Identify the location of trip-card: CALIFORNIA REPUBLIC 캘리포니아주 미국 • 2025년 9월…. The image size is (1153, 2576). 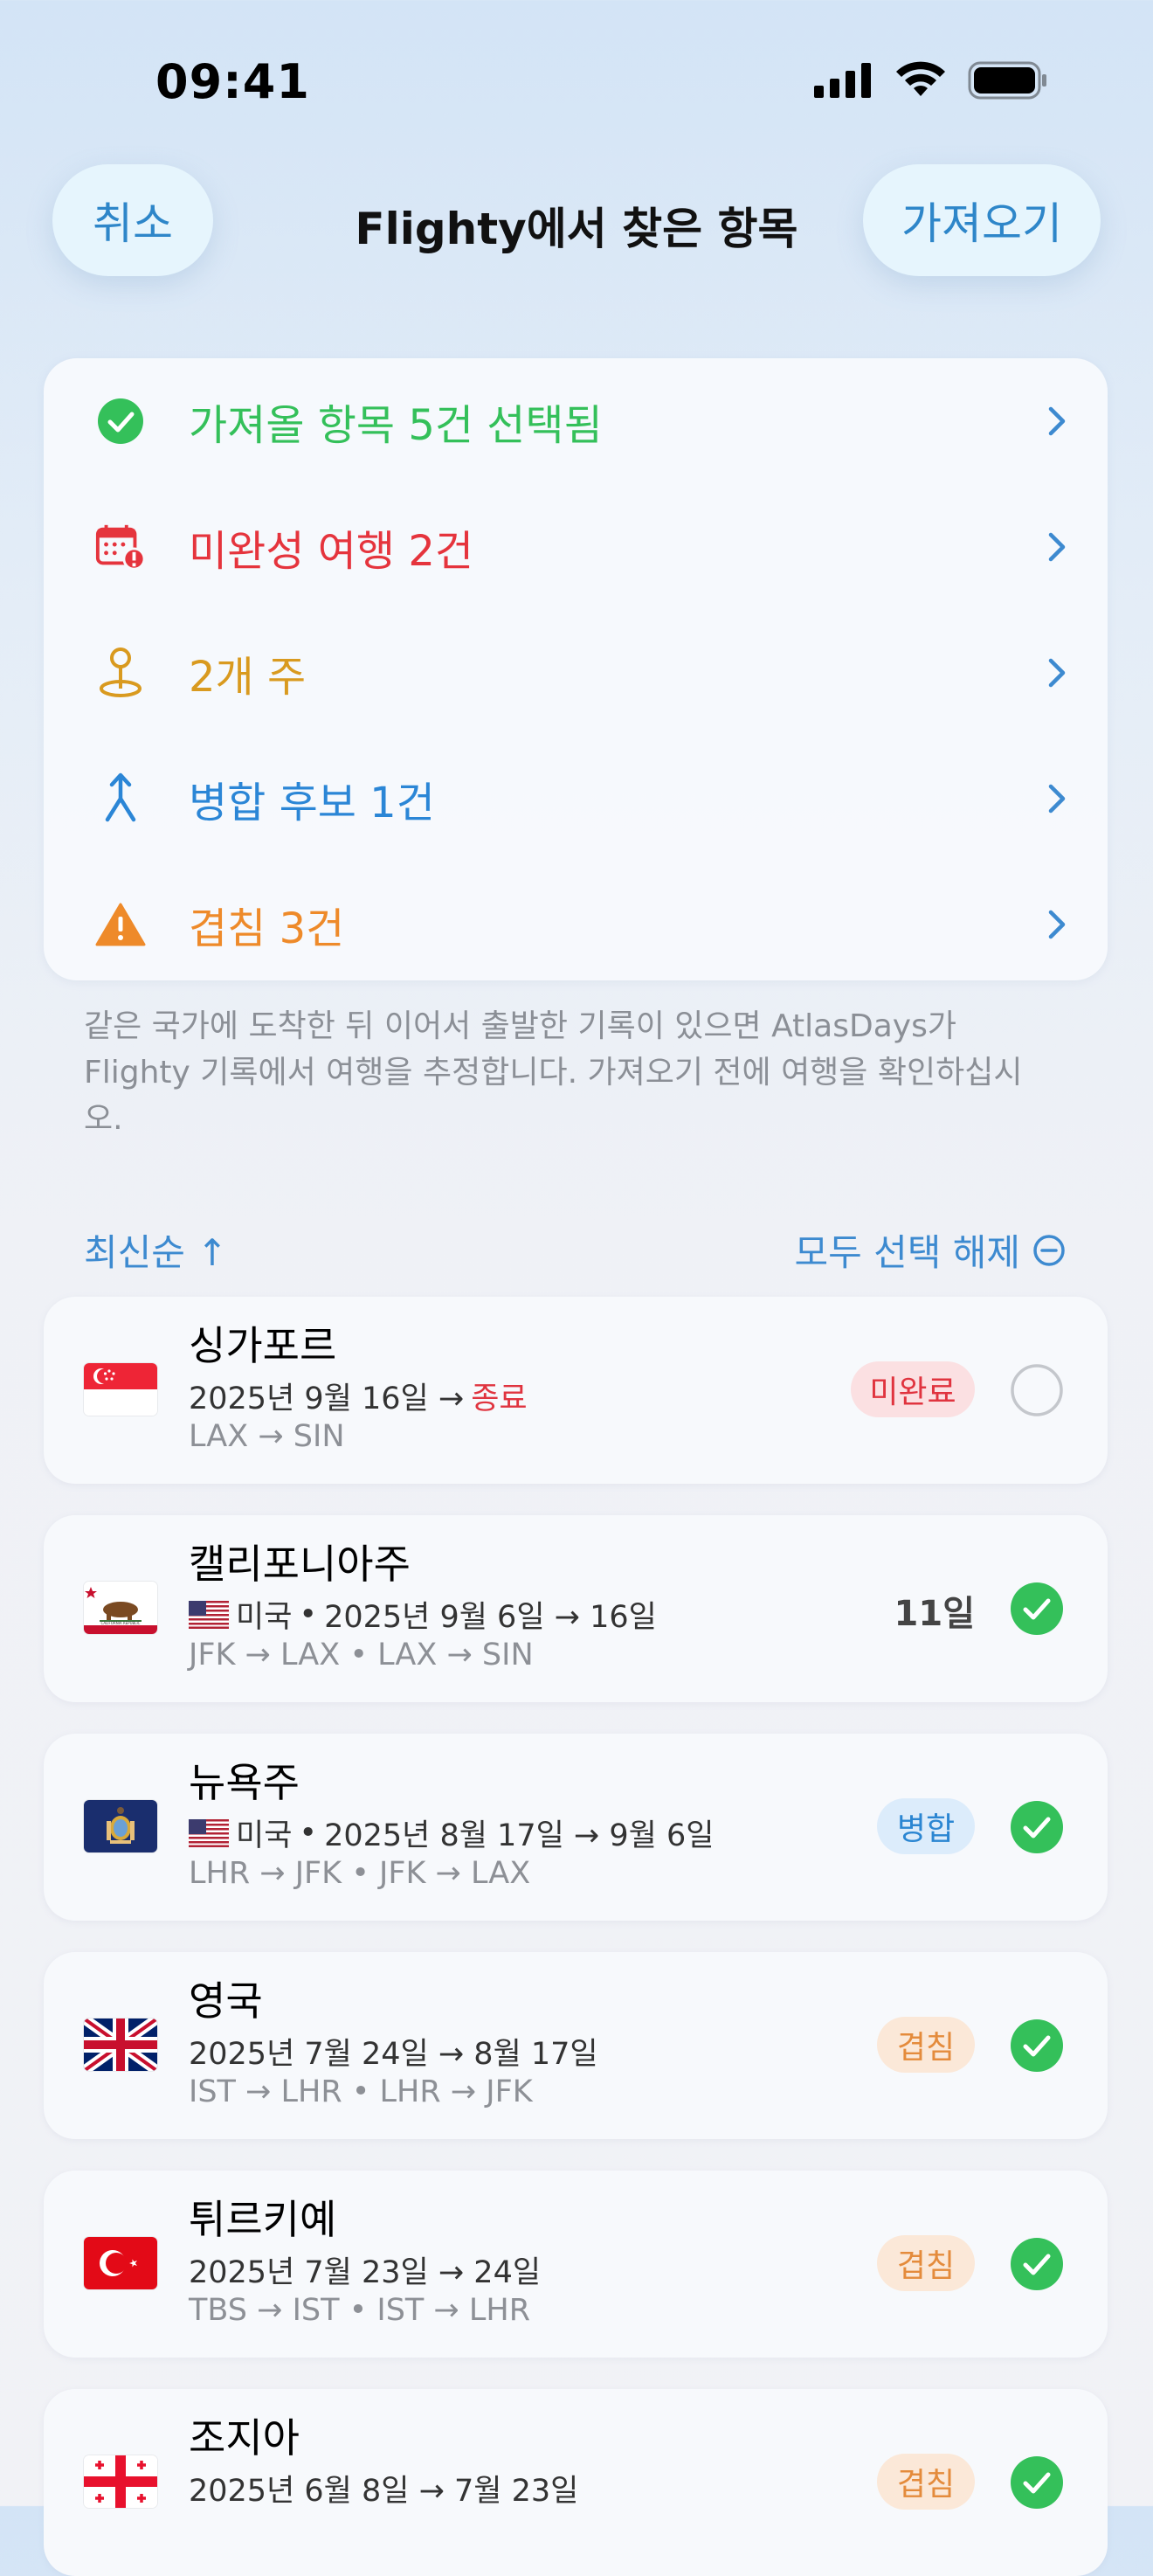
(576, 1608).